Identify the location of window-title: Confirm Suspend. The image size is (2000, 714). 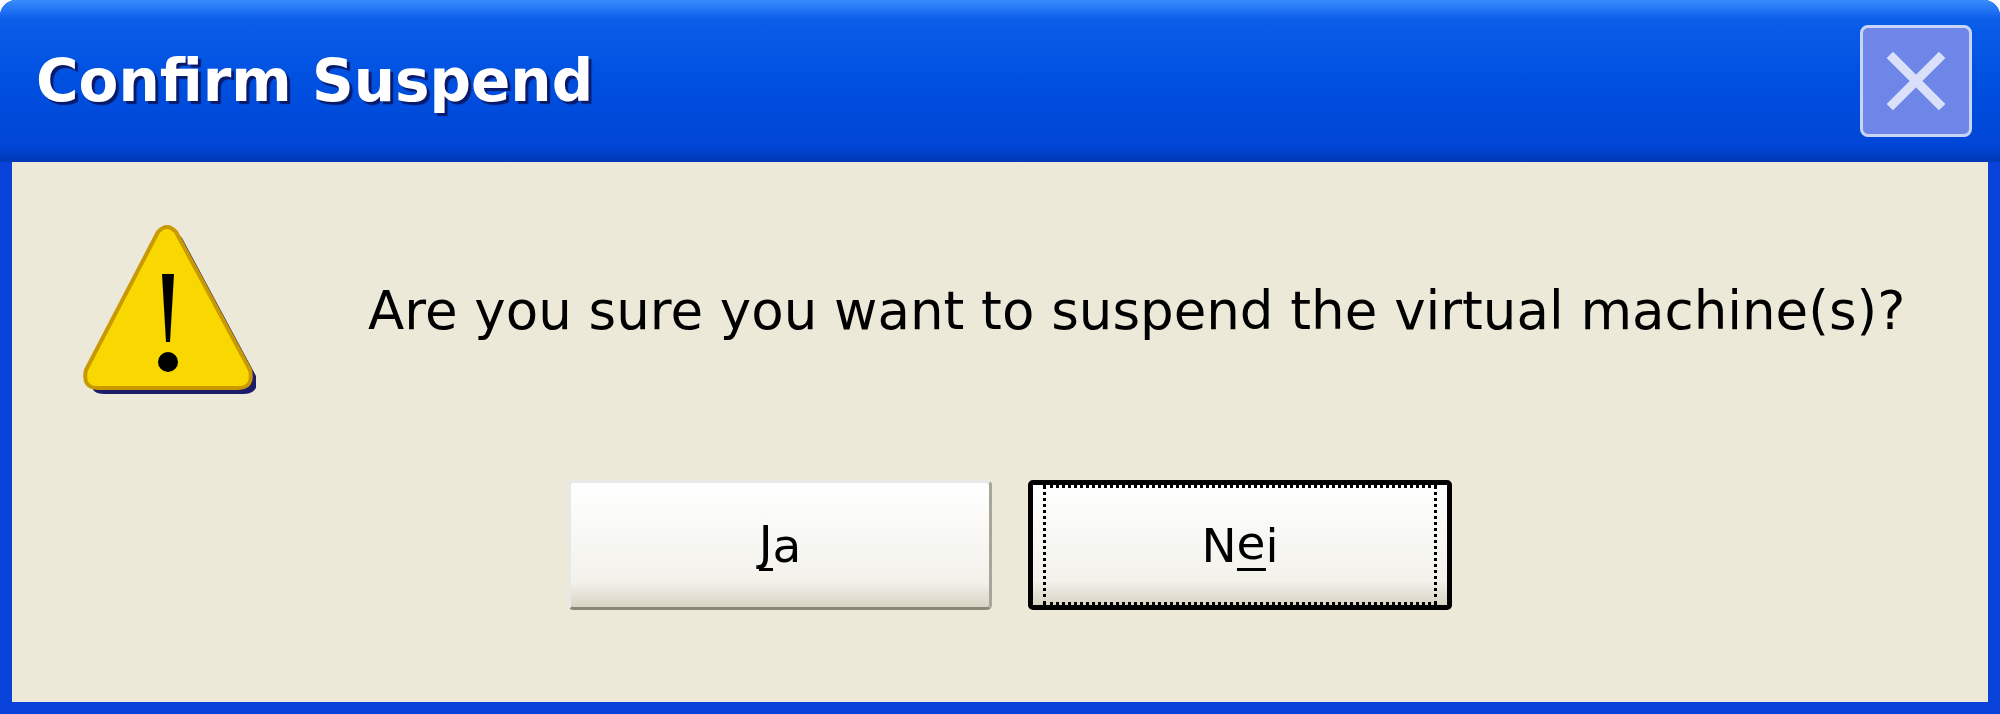
(315, 81).